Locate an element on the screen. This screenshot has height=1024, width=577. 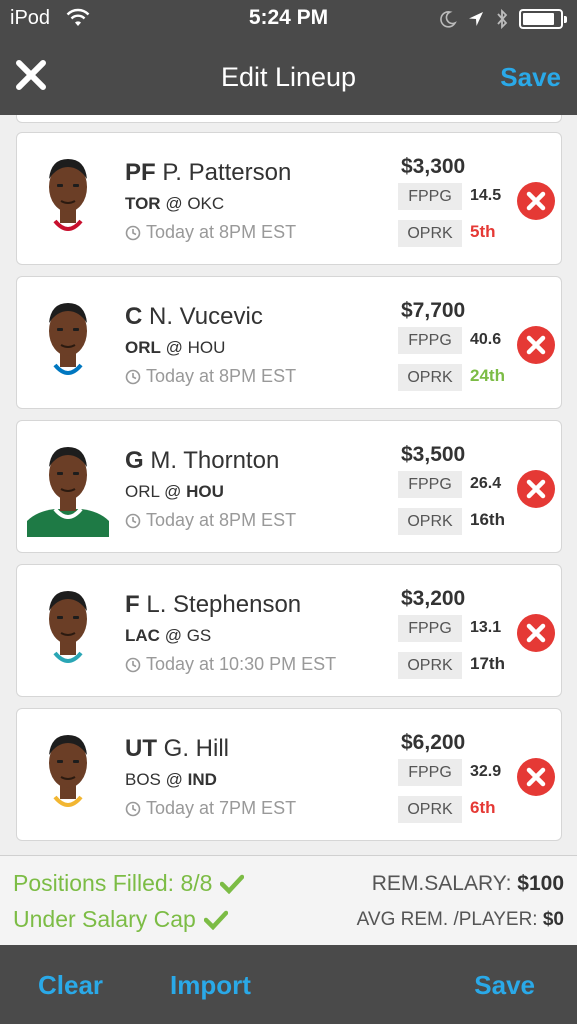
remaining-salary: REM.SALARY: $100 is located at coordinates (468, 884).